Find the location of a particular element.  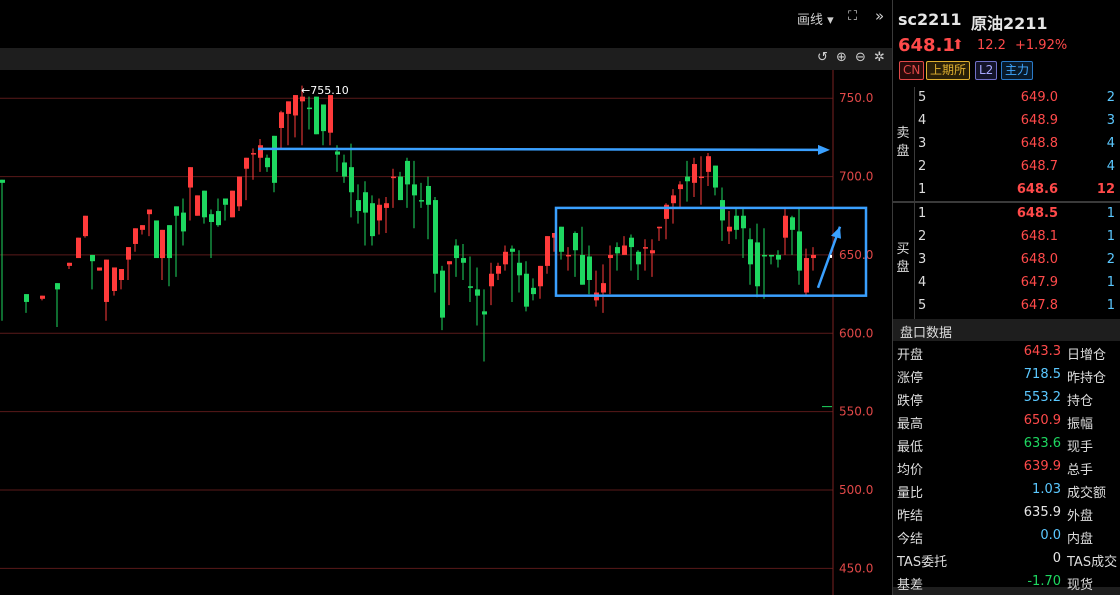

stats-row: 开盘 643.3 日增仓 is located at coordinates (1006, 352).